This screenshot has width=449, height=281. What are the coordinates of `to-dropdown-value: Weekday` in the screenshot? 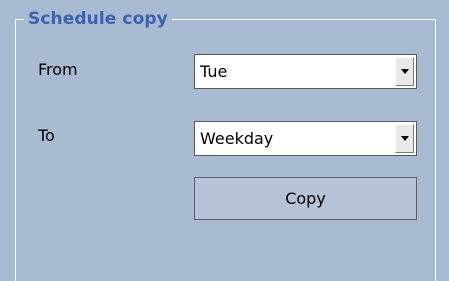 It's located at (237, 138).